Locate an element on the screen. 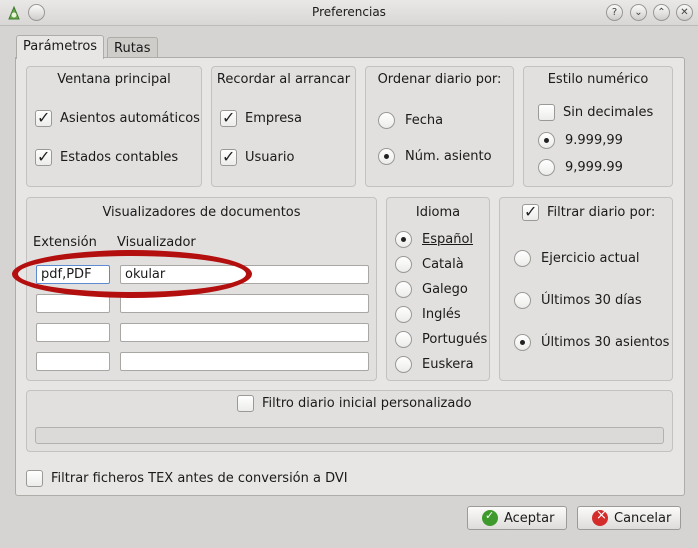 The height and width of the screenshot is (548, 698). group-filtro-inicial: Filtro diario inicial personalizado is located at coordinates (349, 421).